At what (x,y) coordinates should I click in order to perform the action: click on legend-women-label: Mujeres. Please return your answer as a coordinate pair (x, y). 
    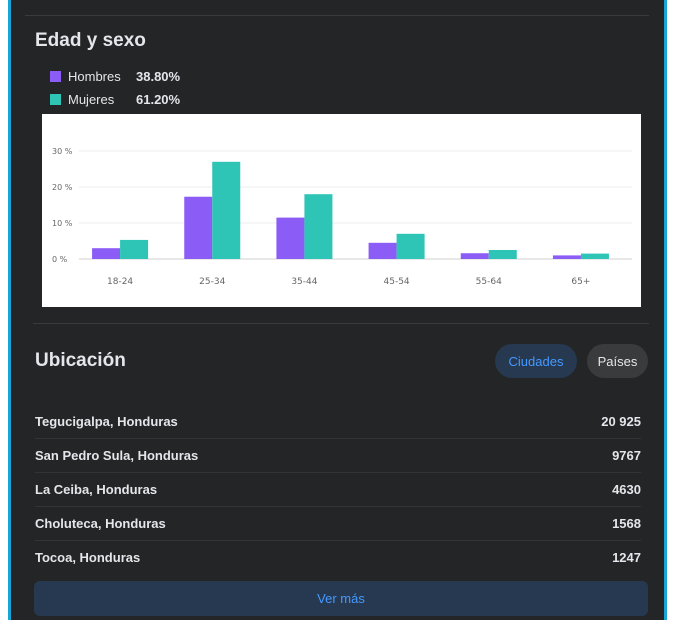
    Looking at the image, I should click on (91, 99).